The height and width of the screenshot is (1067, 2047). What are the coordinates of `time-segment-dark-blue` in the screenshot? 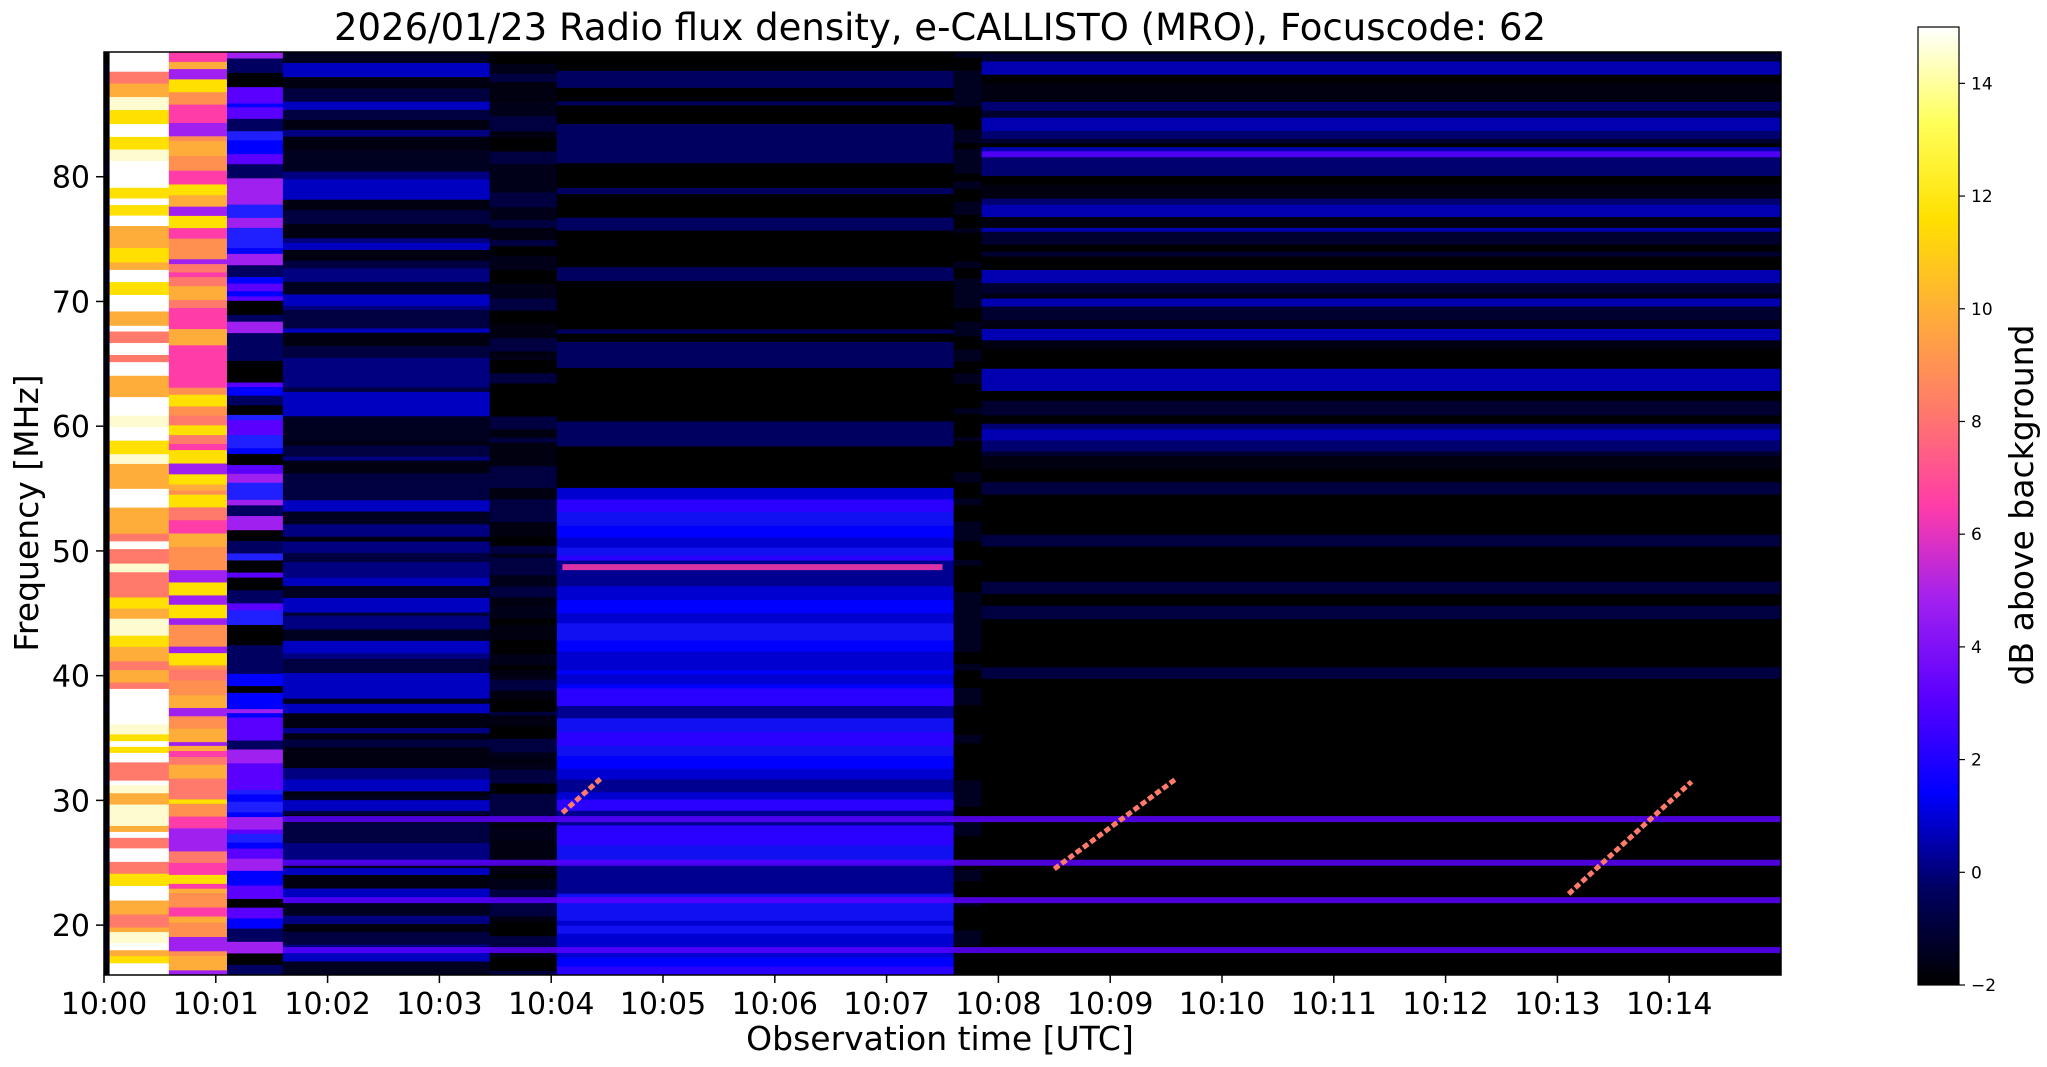 It's located at (386, 513).